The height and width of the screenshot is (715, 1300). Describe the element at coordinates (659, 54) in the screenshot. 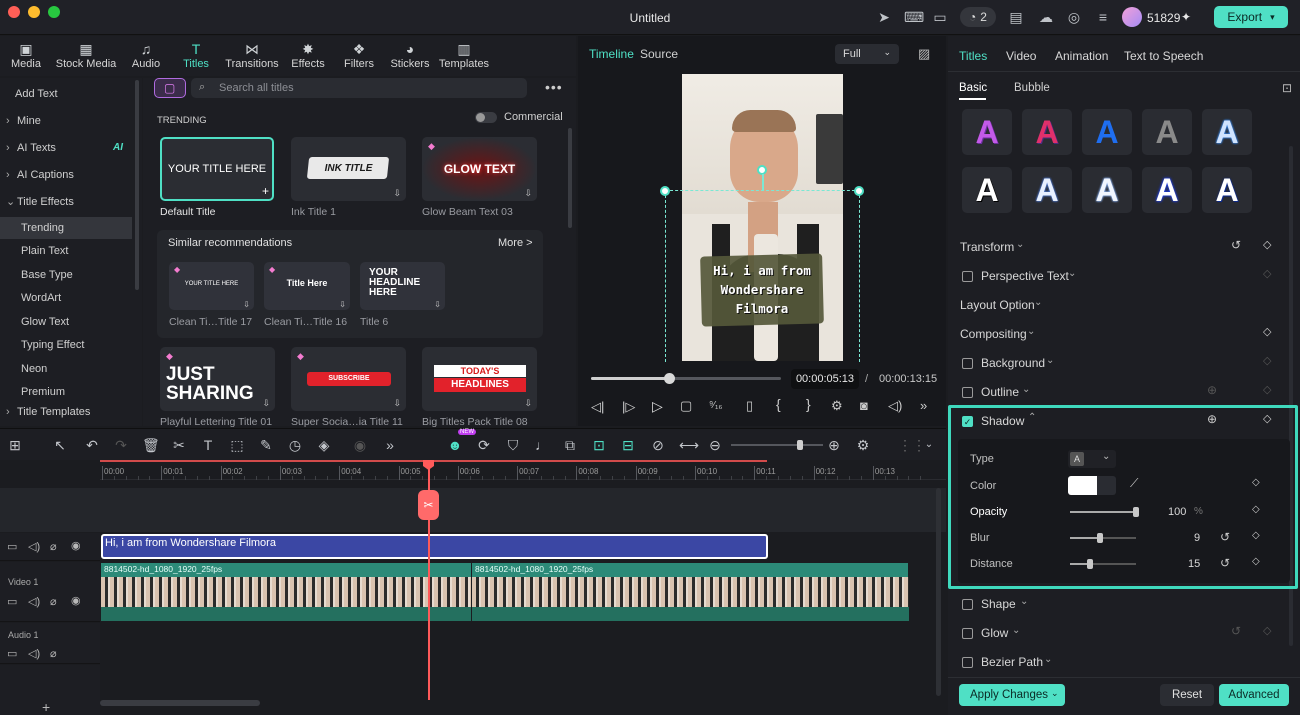

I see `tab-source: Source` at that location.